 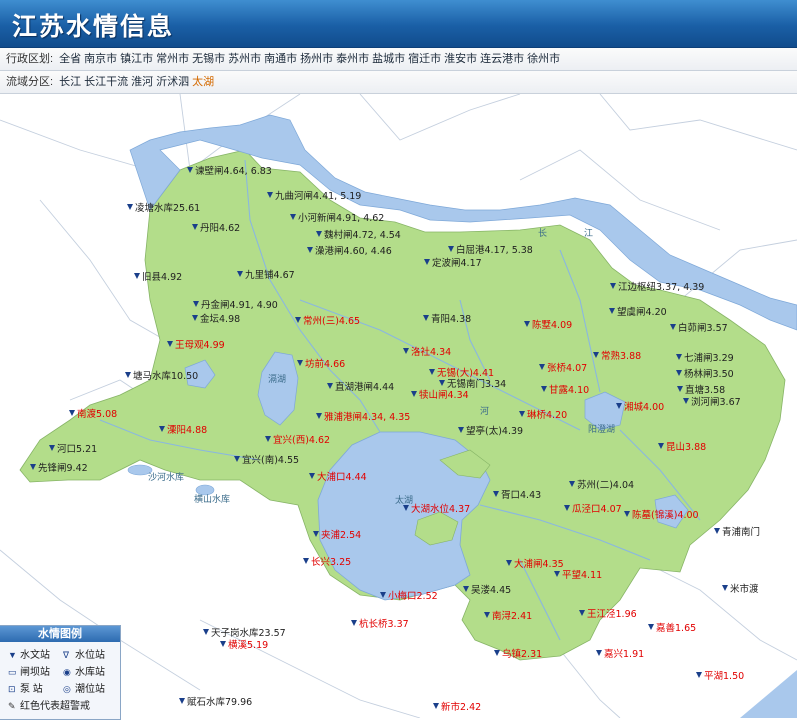 What do you see at coordinates (476, 384) in the screenshot?
I see `station-label: 无锡南门3.34` at bounding box center [476, 384].